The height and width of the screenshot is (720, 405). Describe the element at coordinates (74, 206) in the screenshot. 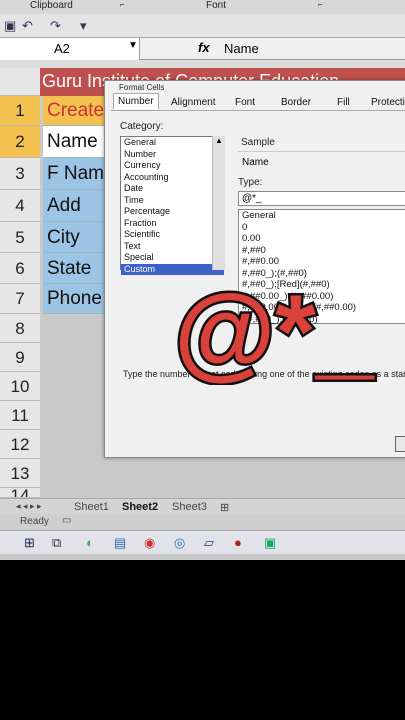

I see `cell-a4: Add` at that location.